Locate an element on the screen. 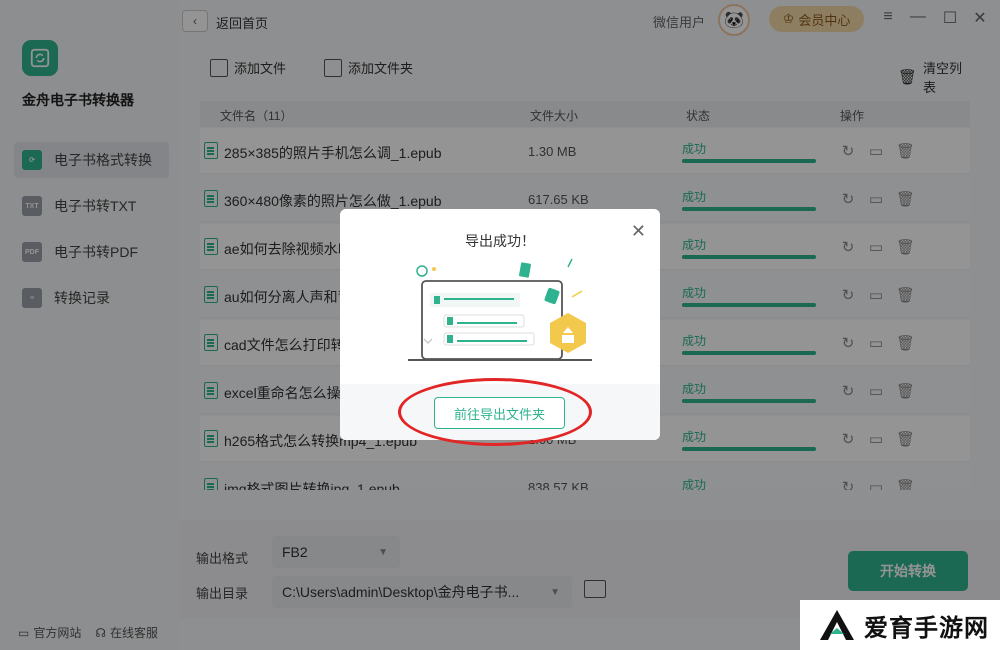  watermark-logo-icon is located at coordinates (837, 625).